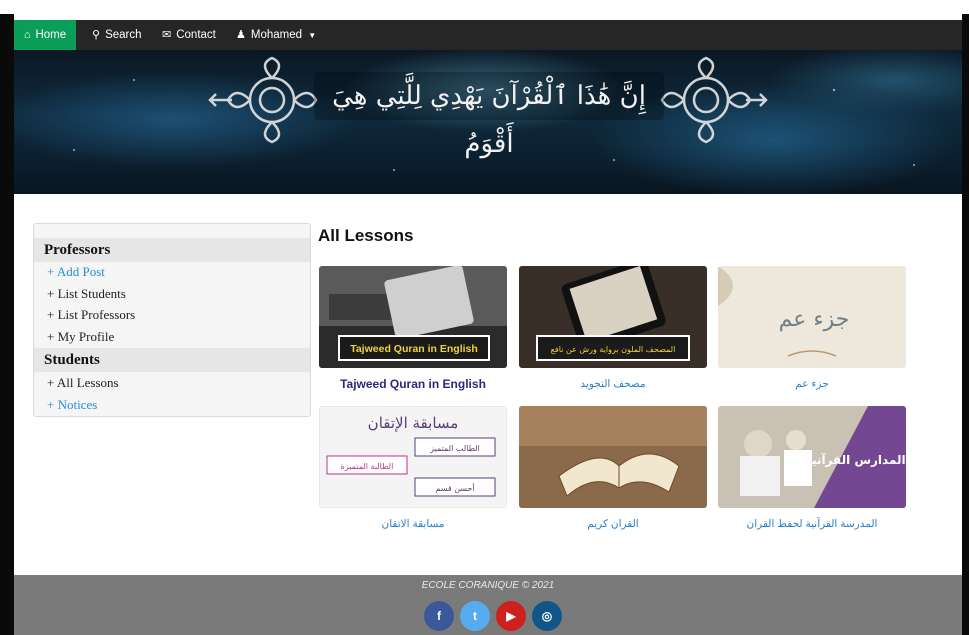 The image size is (969, 635). Describe the element at coordinates (413, 524) in the screenshot. I see `lesson-caption-itqan: مسابقة الاتقان` at that location.